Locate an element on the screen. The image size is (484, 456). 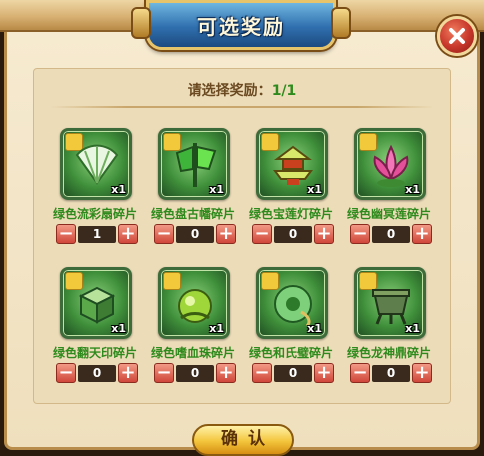
selection-prompt: 请选择奖励：1/1 is located at coordinates (242, 90).